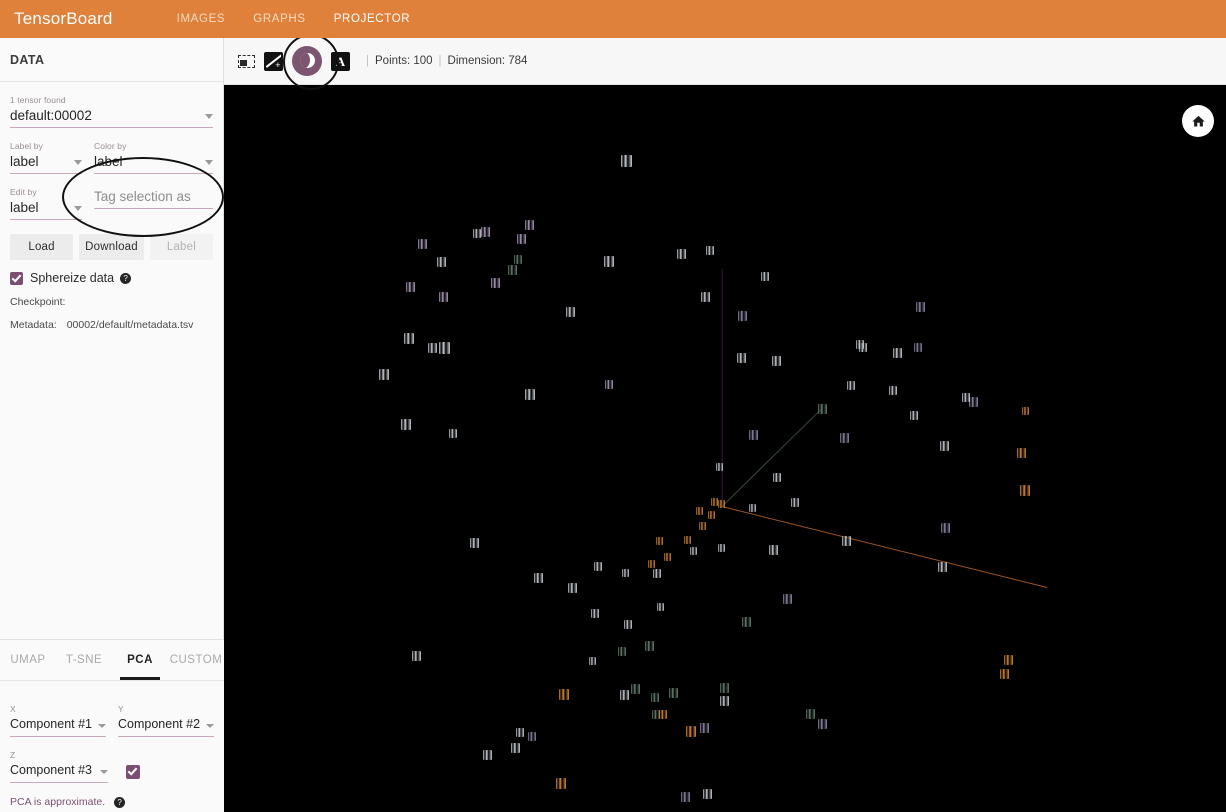 This screenshot has height=812, width=1226. What do you see at coordinates (16, 278) in the screenshot?
I see `sphereize-checkbox` at bounding box center [16, 278].